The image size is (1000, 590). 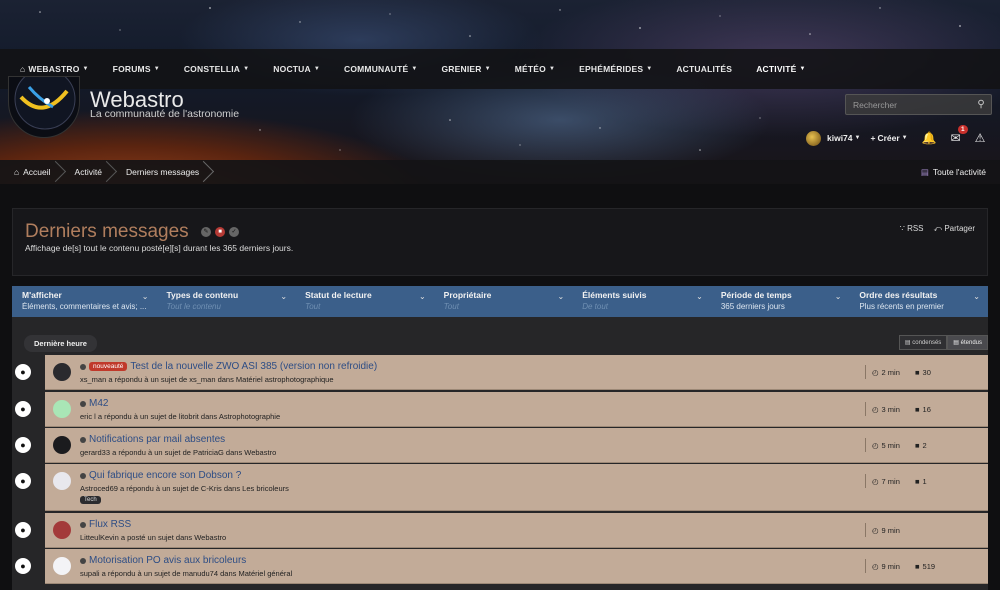 I want to click on filter-label: Période de temps, so click(x=756, y=295).